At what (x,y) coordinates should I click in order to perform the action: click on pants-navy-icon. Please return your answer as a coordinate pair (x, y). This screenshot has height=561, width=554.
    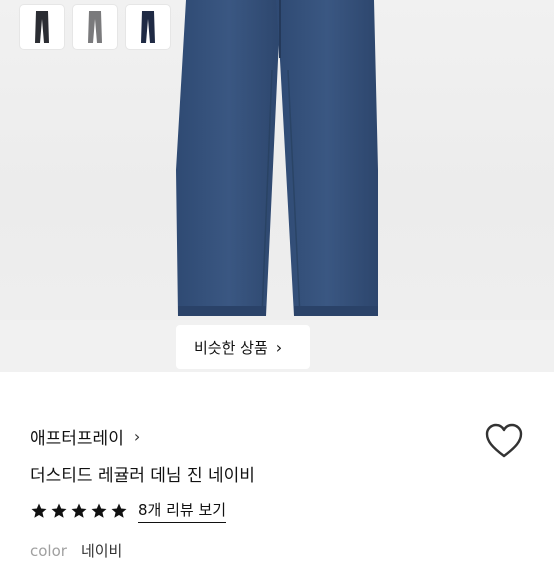
    Looking at the image, I should click on (148, 27).